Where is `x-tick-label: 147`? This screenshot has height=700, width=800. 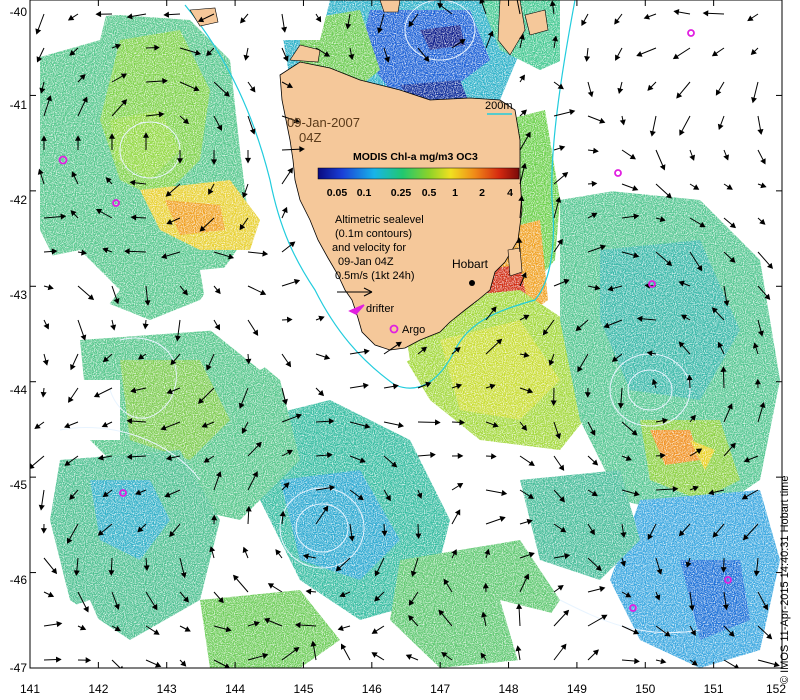 x-tick-label: 147 is located at coordinates (440, 689).